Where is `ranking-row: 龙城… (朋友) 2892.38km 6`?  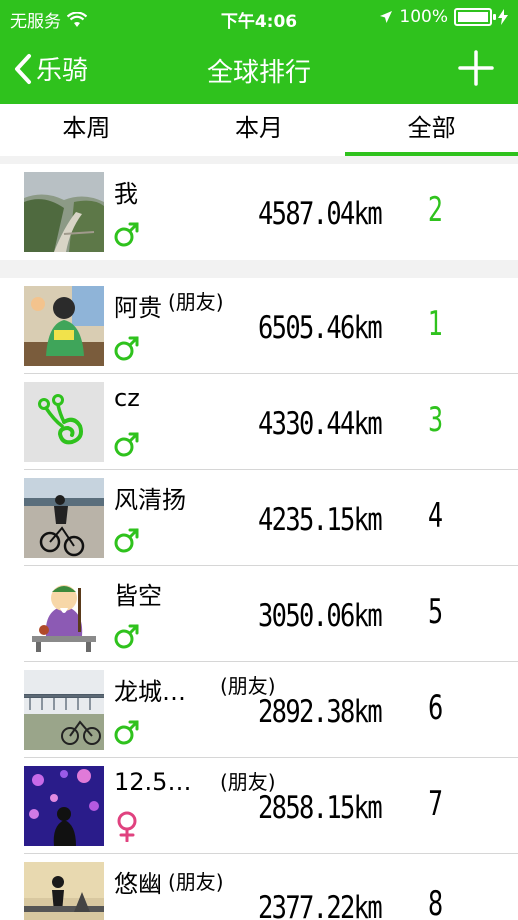
ranking-row: 龙城… (朋友) 2892.38km 6 is located at coordinates (259, 710).